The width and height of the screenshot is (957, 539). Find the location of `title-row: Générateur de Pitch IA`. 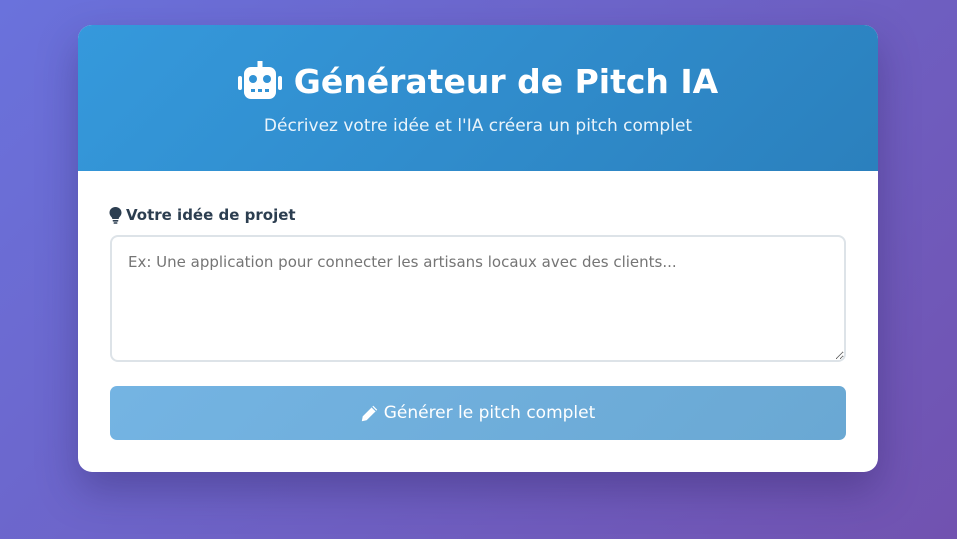

title-row: Générateur de Pitch IA is located at coordinates (478, 81).